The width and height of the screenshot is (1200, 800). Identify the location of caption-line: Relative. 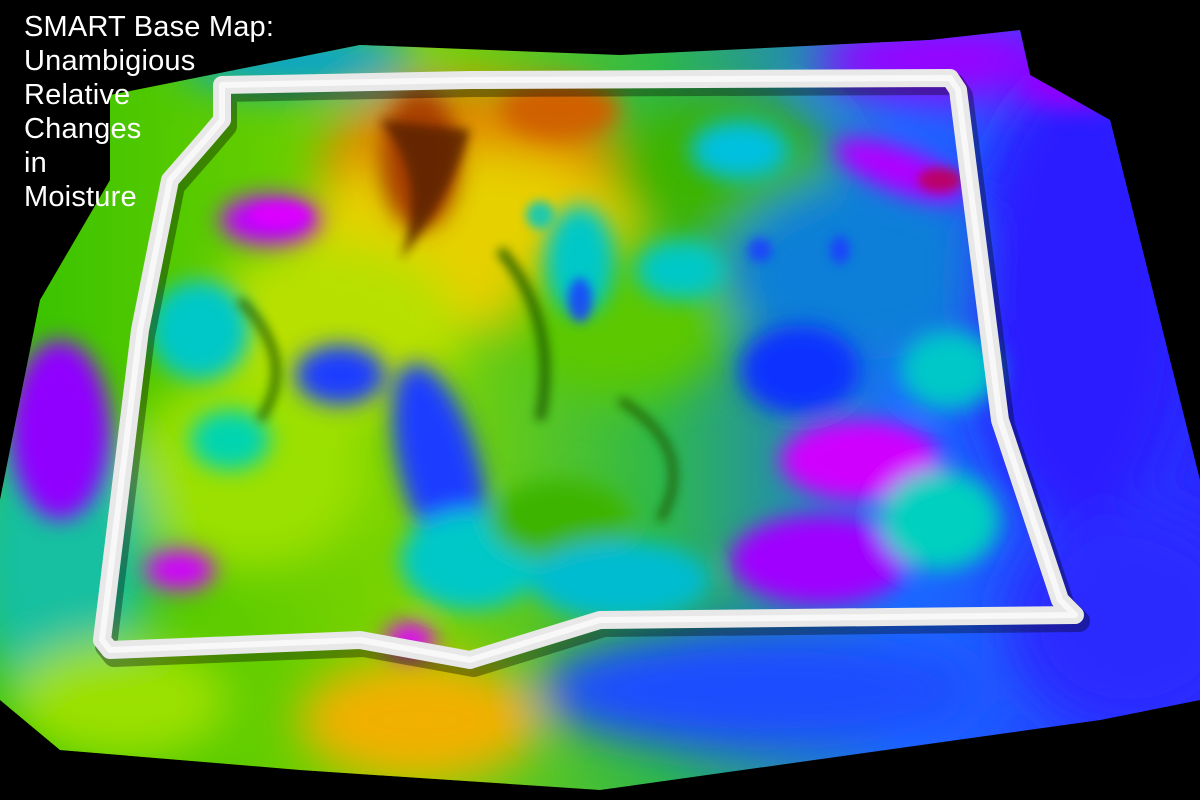
(77, 95).